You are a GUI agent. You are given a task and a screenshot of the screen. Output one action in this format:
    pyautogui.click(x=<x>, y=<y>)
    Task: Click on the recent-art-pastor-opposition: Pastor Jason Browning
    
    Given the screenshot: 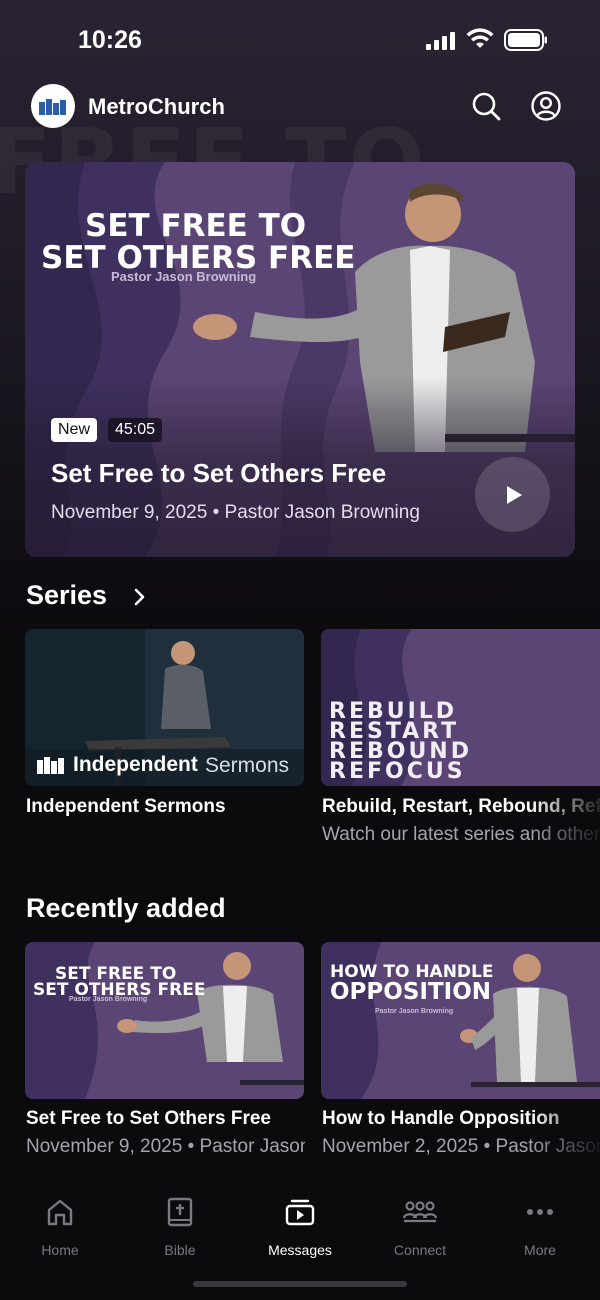 What is the action you would take?
    pyautogui.click(x=414, y=1011)
    